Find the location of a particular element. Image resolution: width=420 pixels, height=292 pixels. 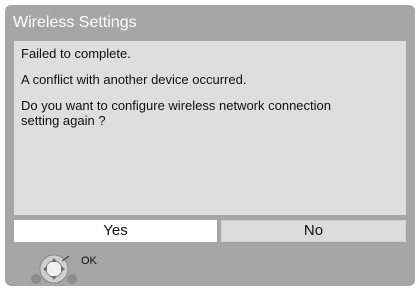

no-button: No is located at coordinates (313, 231).